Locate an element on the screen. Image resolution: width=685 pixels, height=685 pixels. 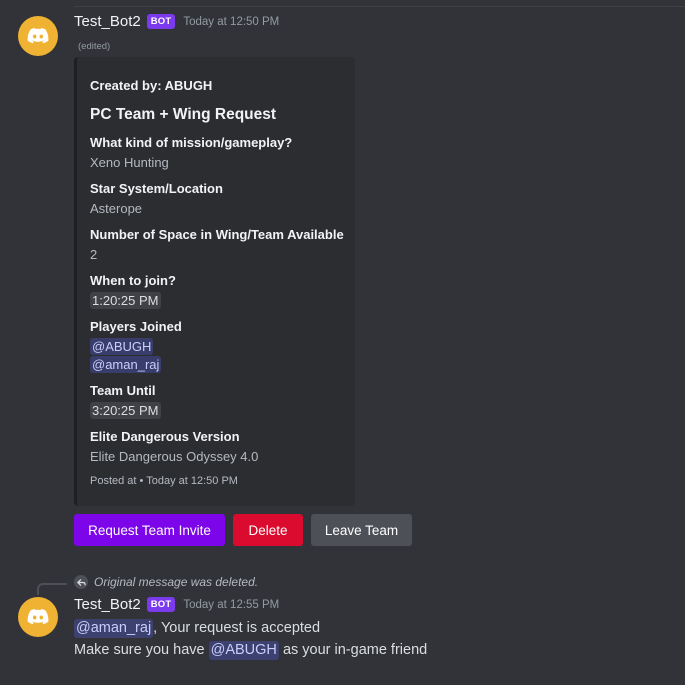
field-value-version: Elite Dangerous Odyssey 4.0 is located at coordinates (174, 456).